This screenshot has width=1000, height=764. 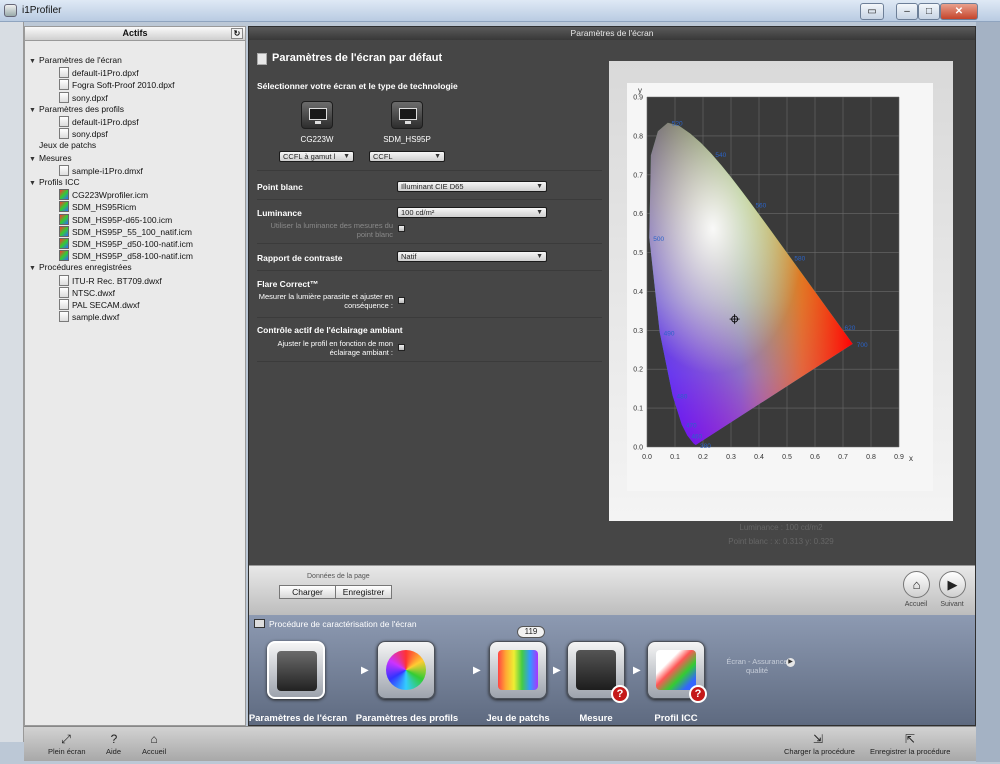 I want to click on flare-correct-title: Flare Correct™, so click(x=288, y=284).